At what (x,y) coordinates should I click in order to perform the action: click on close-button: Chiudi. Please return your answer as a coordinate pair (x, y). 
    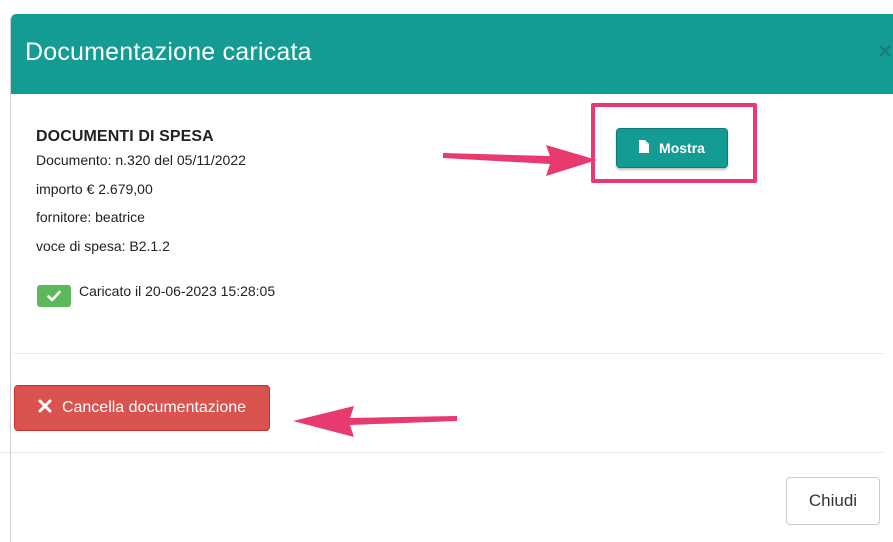
    Looking at the image, I should click on (833, 501).